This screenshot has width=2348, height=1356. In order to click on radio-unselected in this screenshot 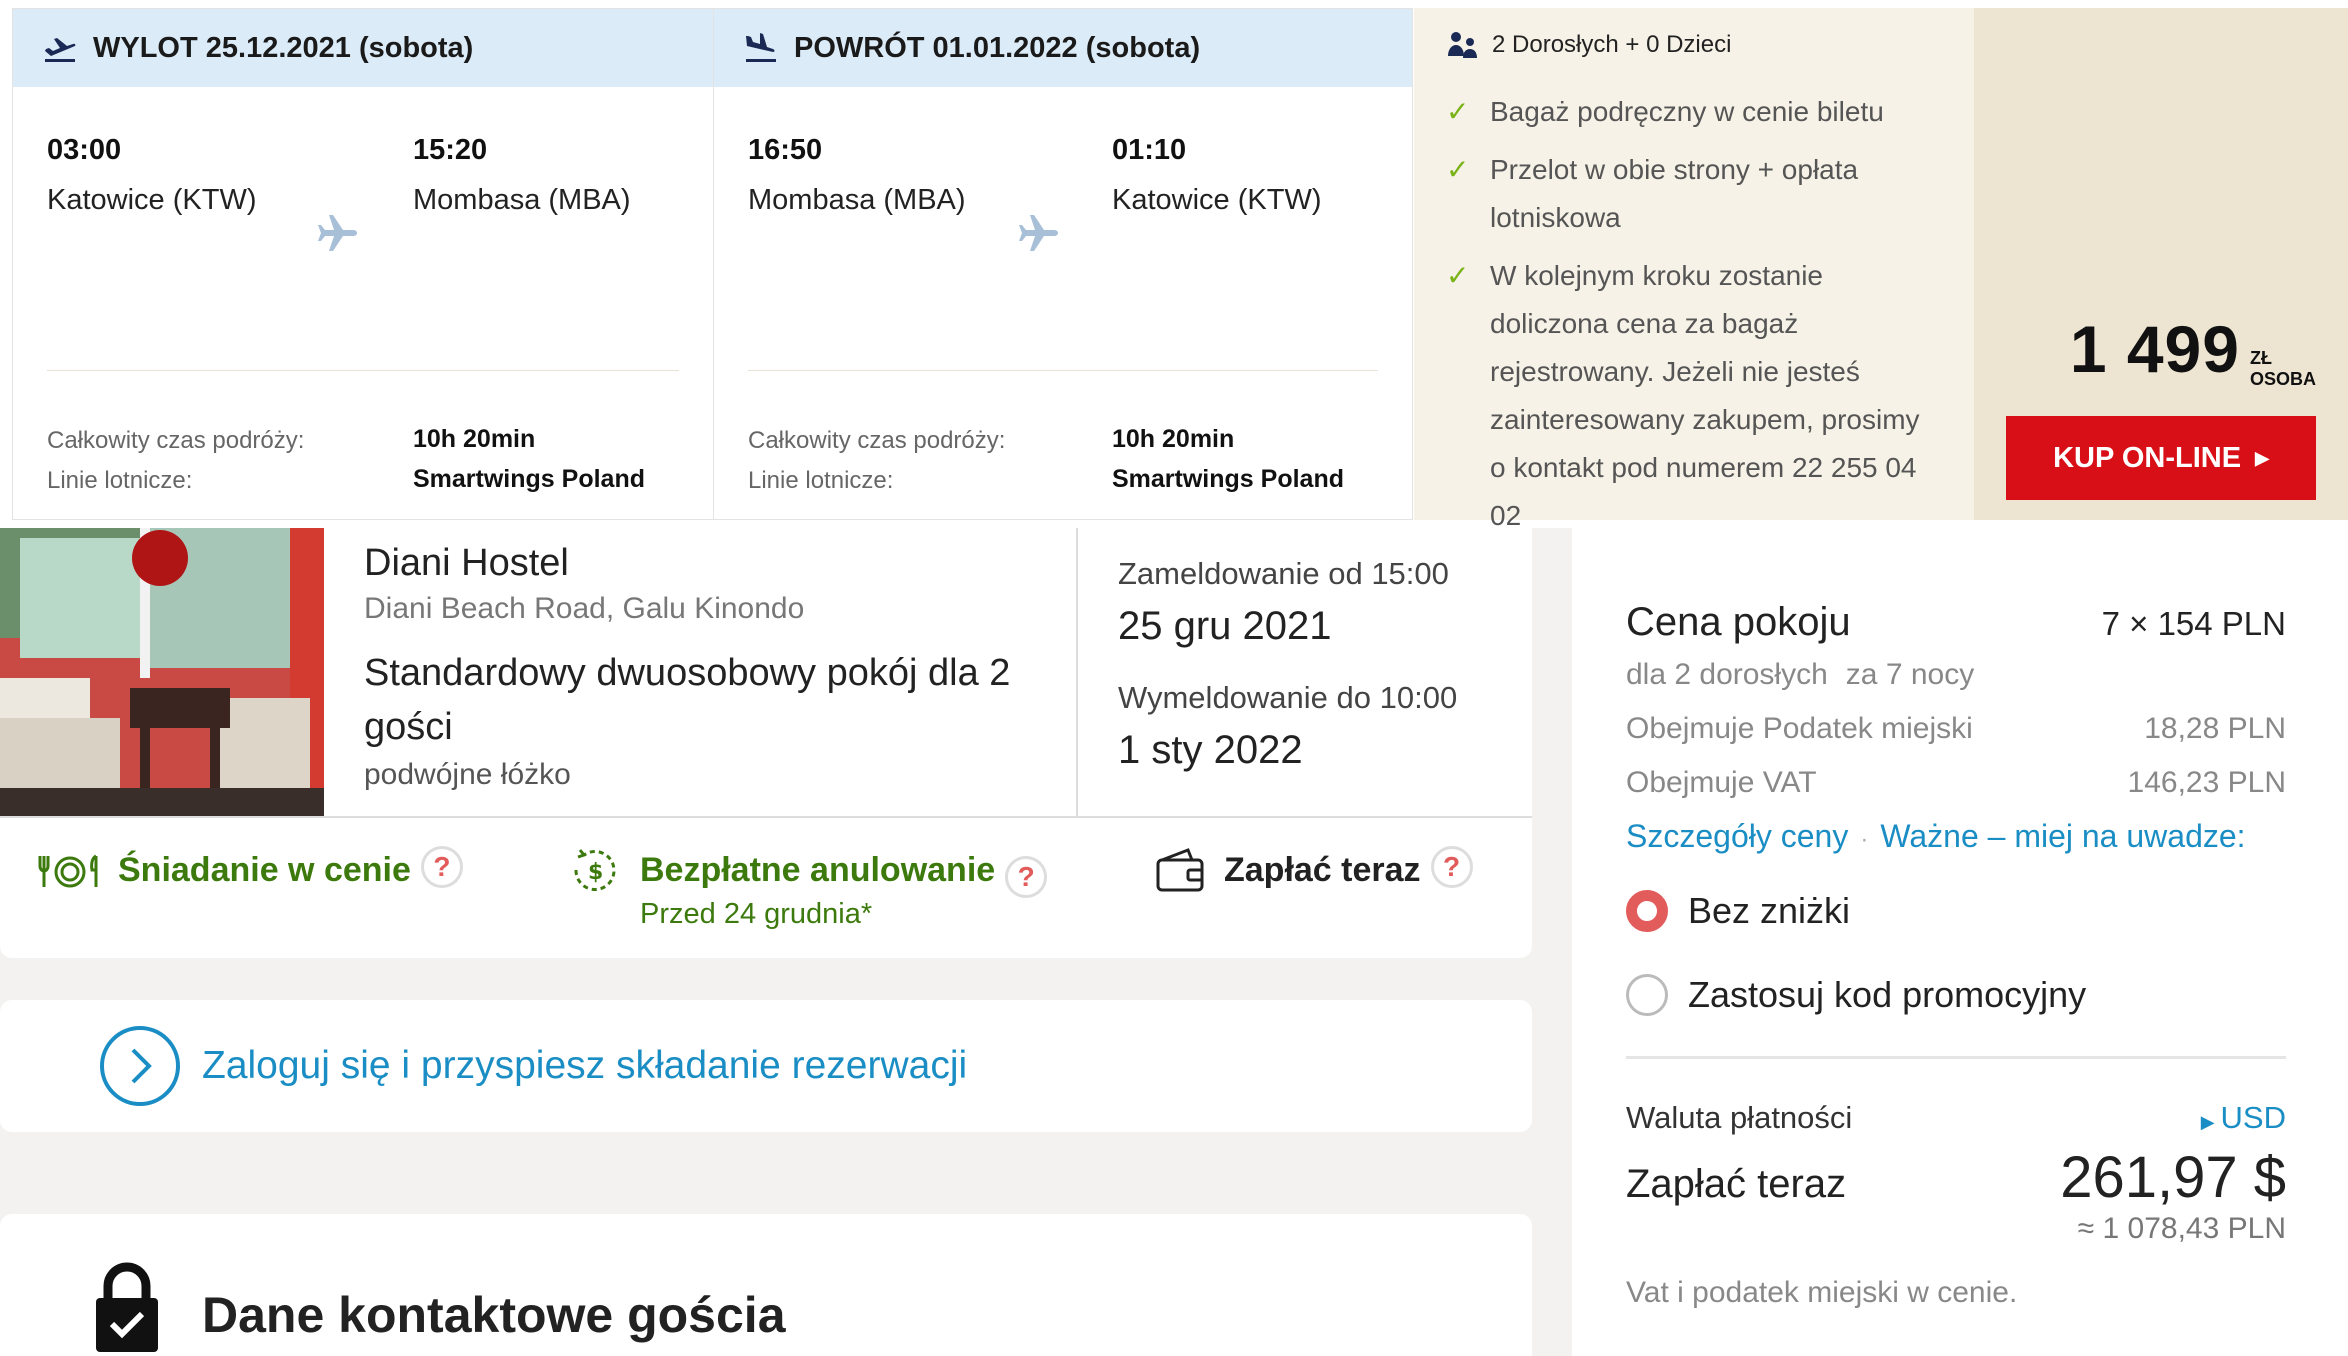, I will do `click(1647, 995)`.